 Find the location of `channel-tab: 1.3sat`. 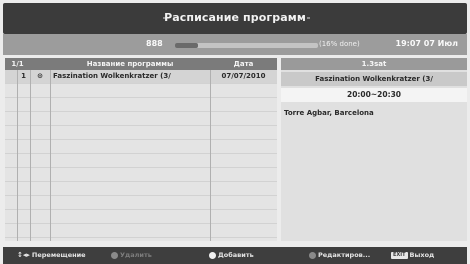

channel-tab: 1.3sat is located at coordinates (374, 64).